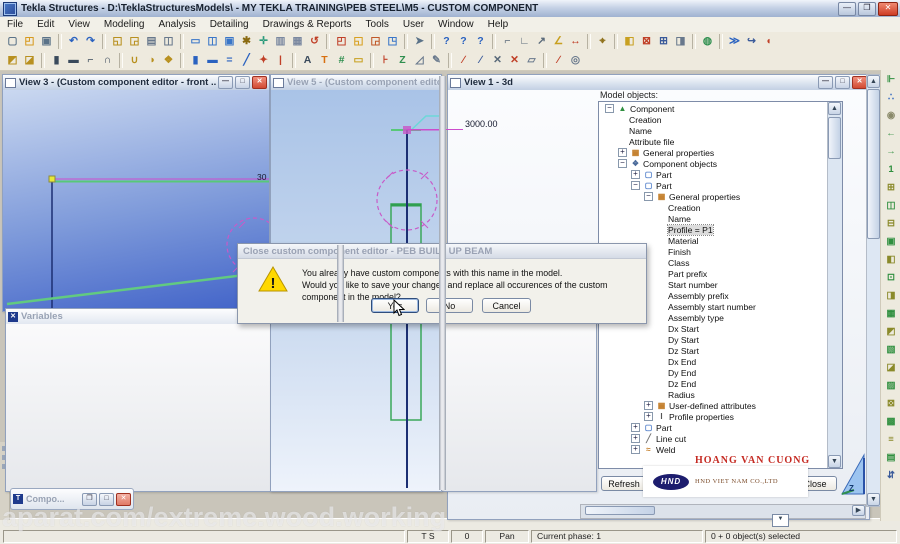  I want to click on base-plate-icon: ⊟, so click(891, 224).